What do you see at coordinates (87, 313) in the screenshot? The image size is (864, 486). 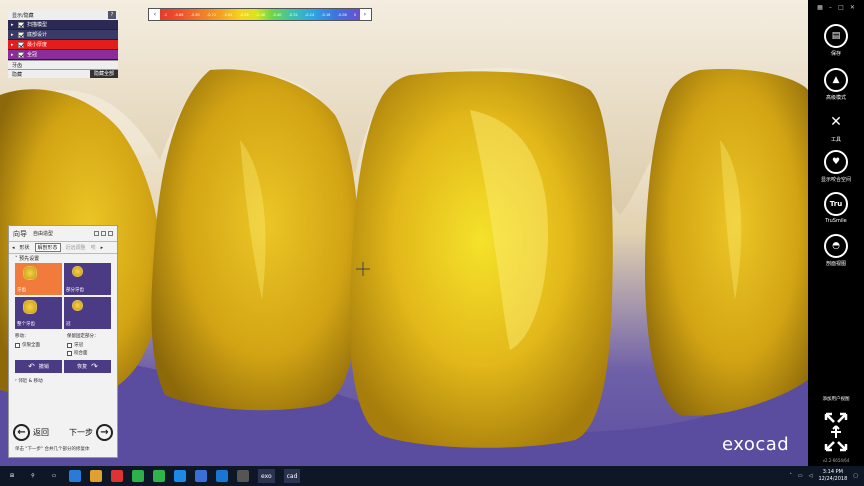 I see `preset-crown: 冠` at bounding box center [87, 313].